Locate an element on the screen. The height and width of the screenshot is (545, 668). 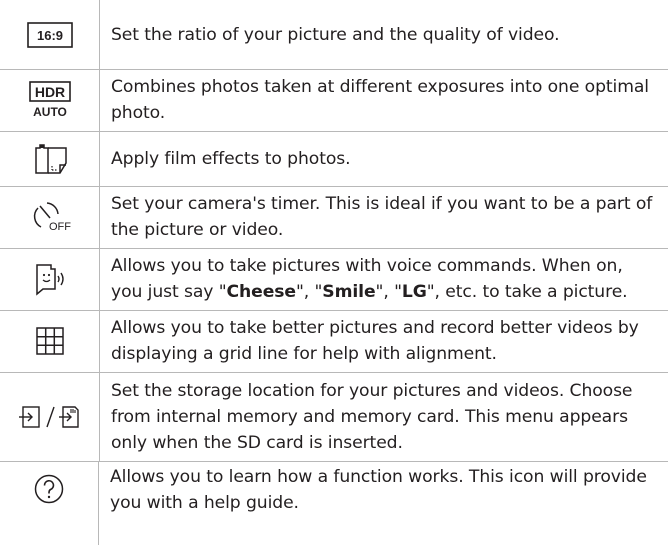
film-effect-icon is located at coordinates (50, 159).